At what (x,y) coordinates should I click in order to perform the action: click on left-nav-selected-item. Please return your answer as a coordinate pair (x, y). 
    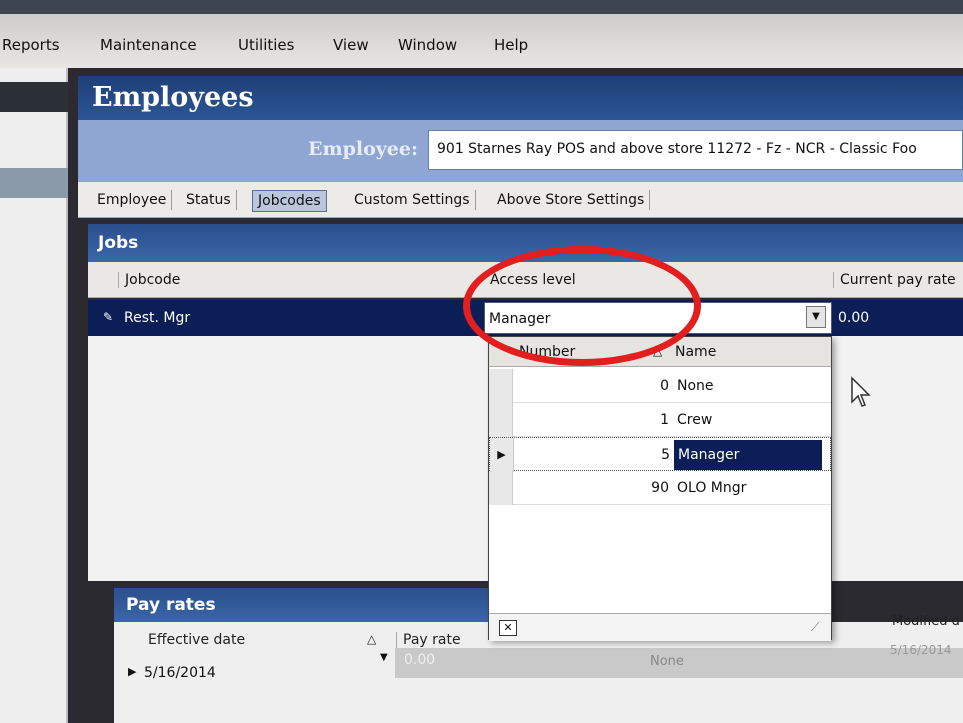
    Looking at the image, I should click on (34, 183).